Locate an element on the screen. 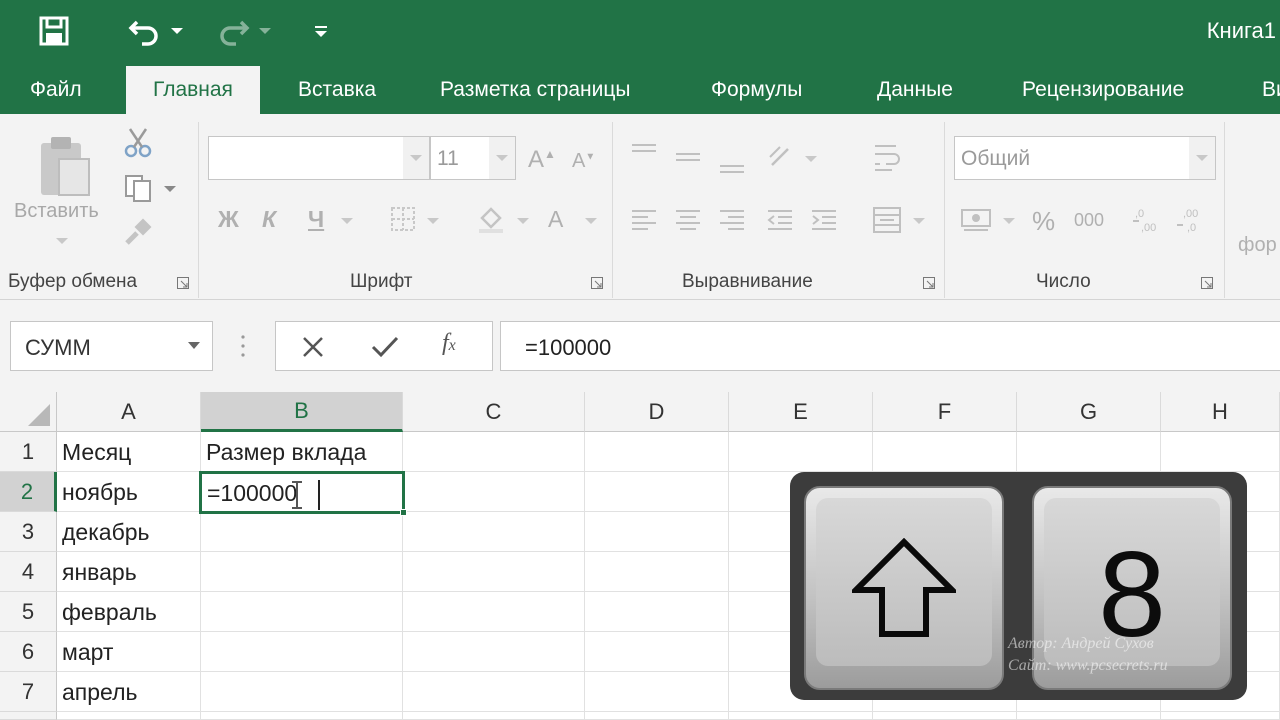 The width and height of the screenshot is (1280, 720). column-header-f: F is located at coordinates (945, 412).